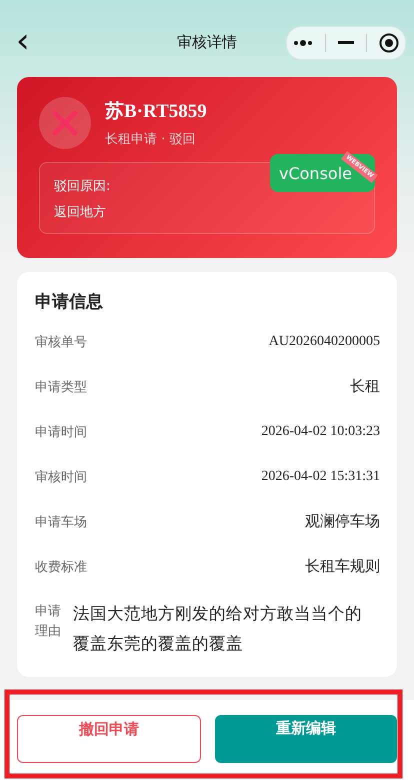 This screenshot has width=414, height=780. Describe the element at coordinates (156, 112) in the screenshot. I see `plate-number: 苏B·RT5859` at that location.